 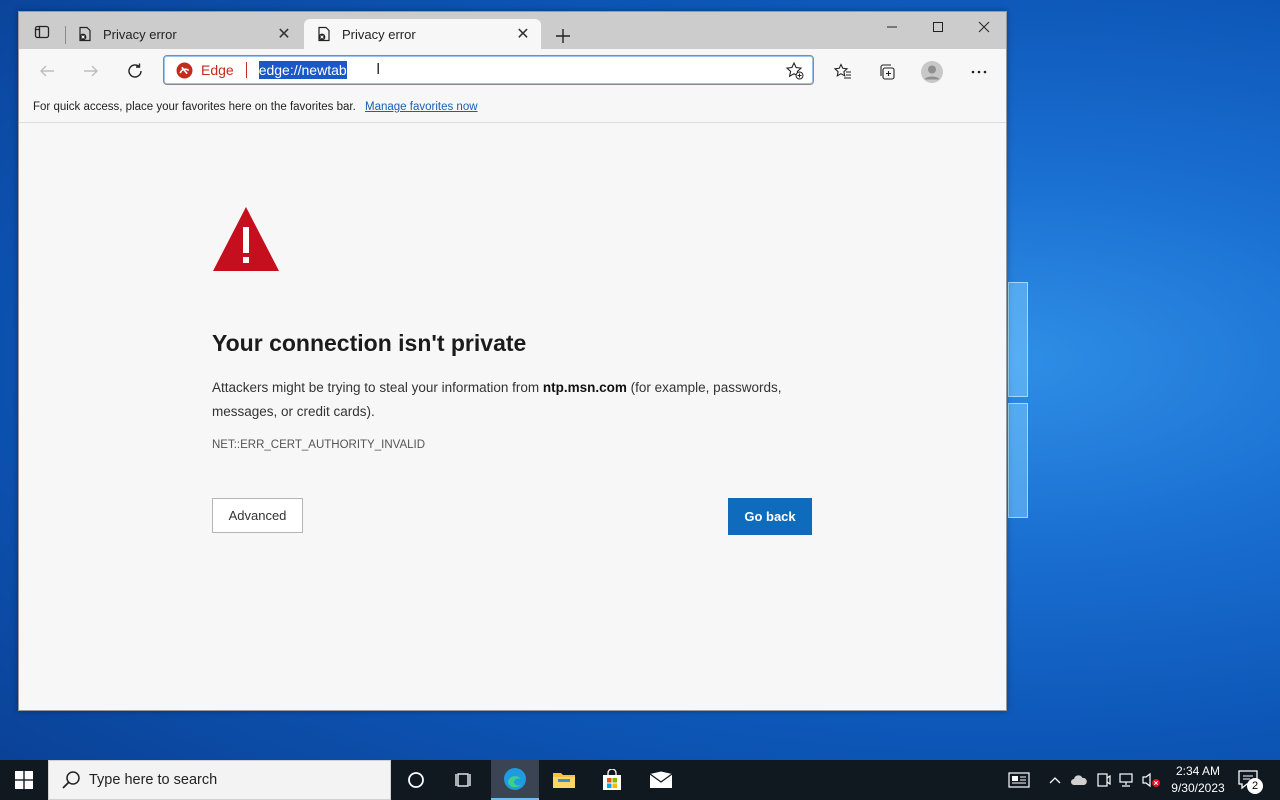 I want to click on arrow-right-icon, so click(x=91, y=71).